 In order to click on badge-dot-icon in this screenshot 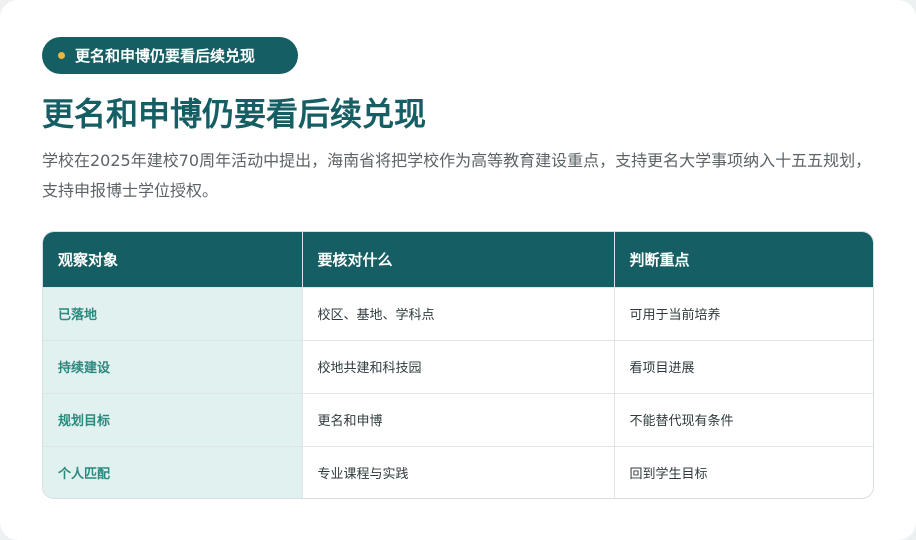, I will do `click(61, 55)`.